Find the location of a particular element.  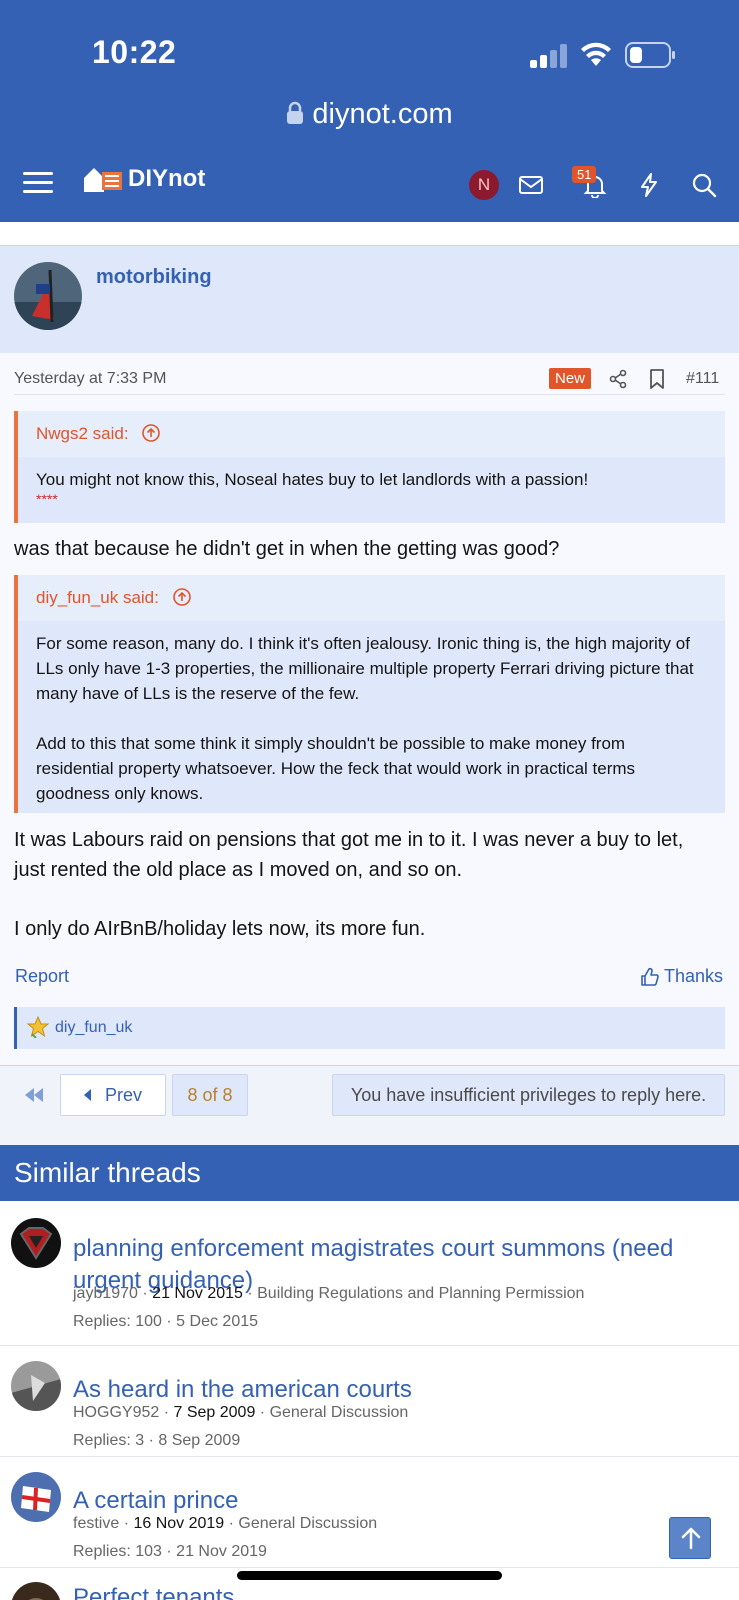

thread-replies: Replies: 100 is located at coordinates (117, 1321).